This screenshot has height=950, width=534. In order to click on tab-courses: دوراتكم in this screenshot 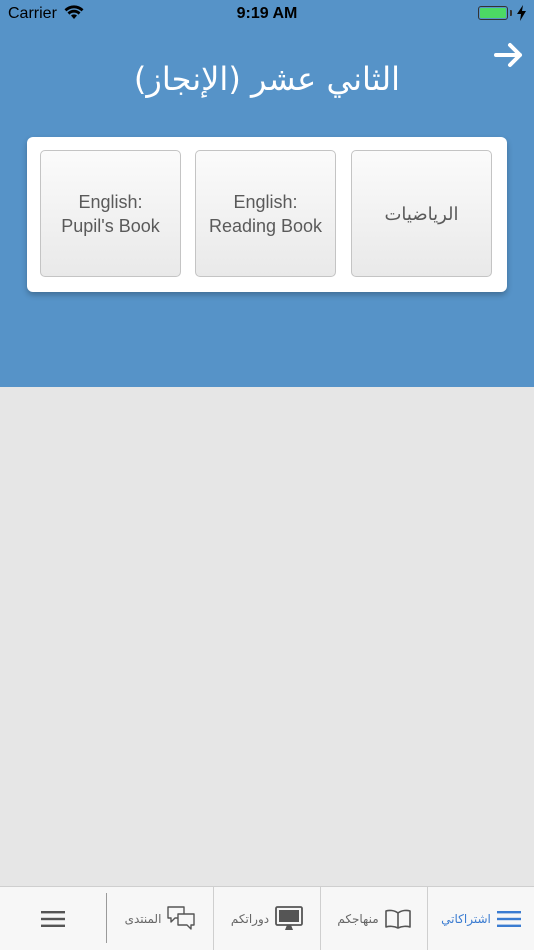, I will do `click(266, 918)`.